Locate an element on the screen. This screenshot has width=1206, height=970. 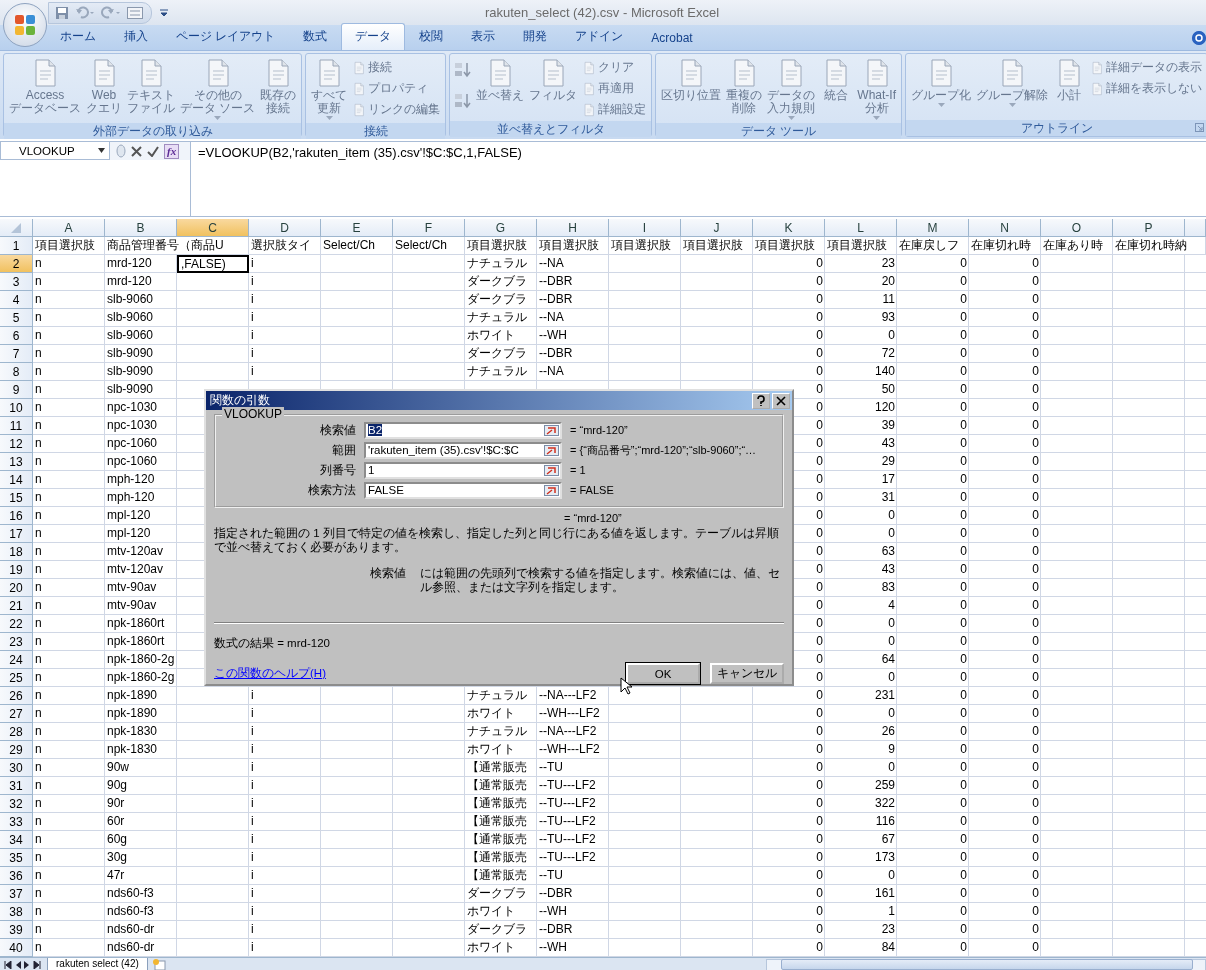
column-header: F is located at coordinates (429, 228).